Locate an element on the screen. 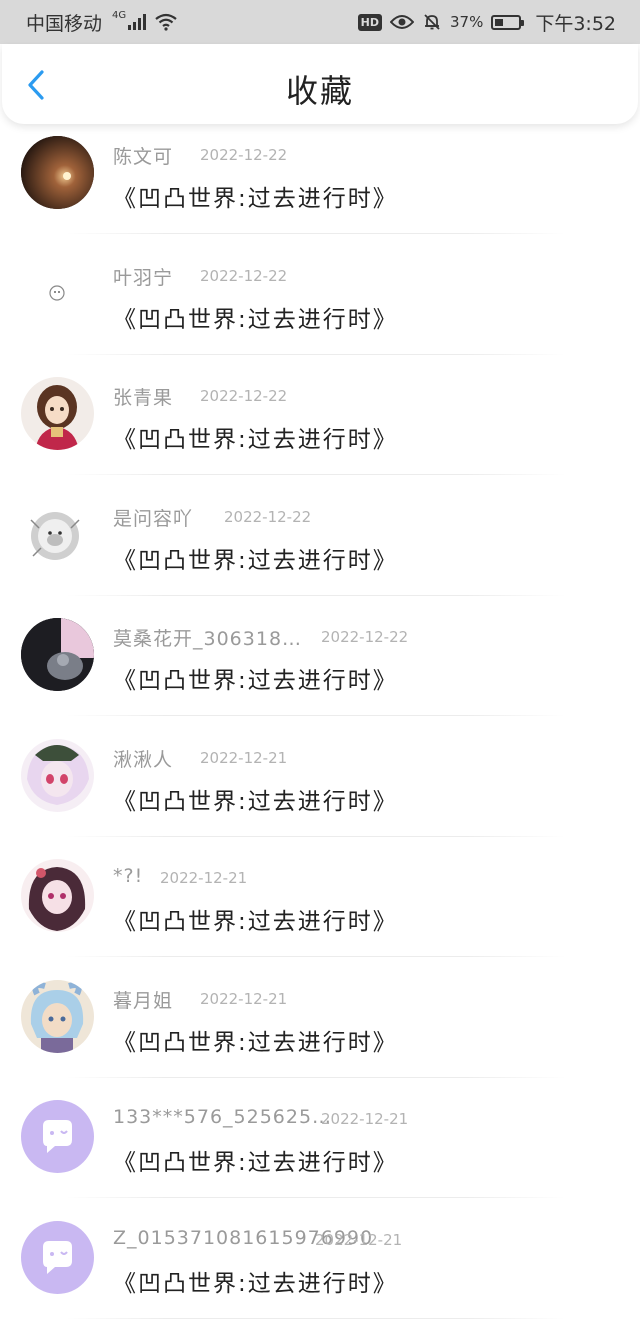  user-name: *?! is located at coordinates (128, 876).